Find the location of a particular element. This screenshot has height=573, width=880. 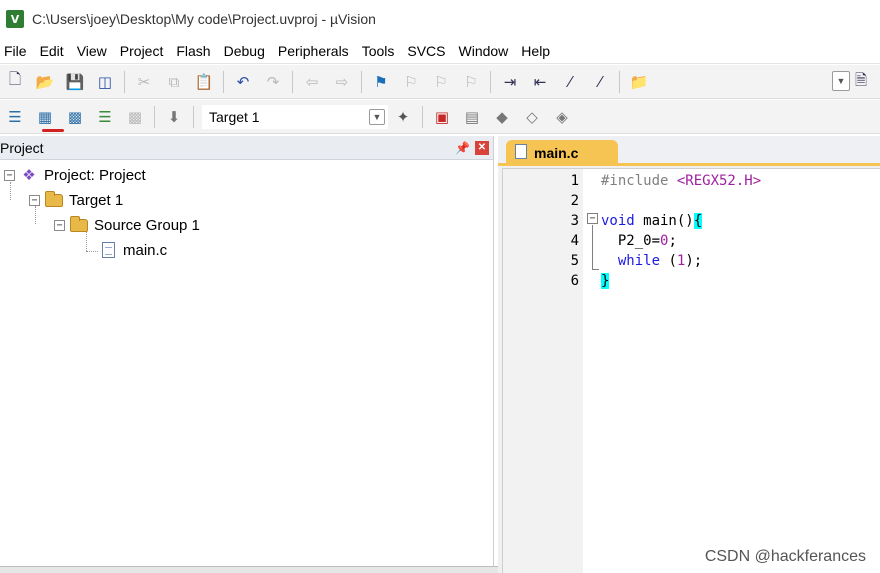

rebuild-icon: ▩ is located at coordinates (75, 117).